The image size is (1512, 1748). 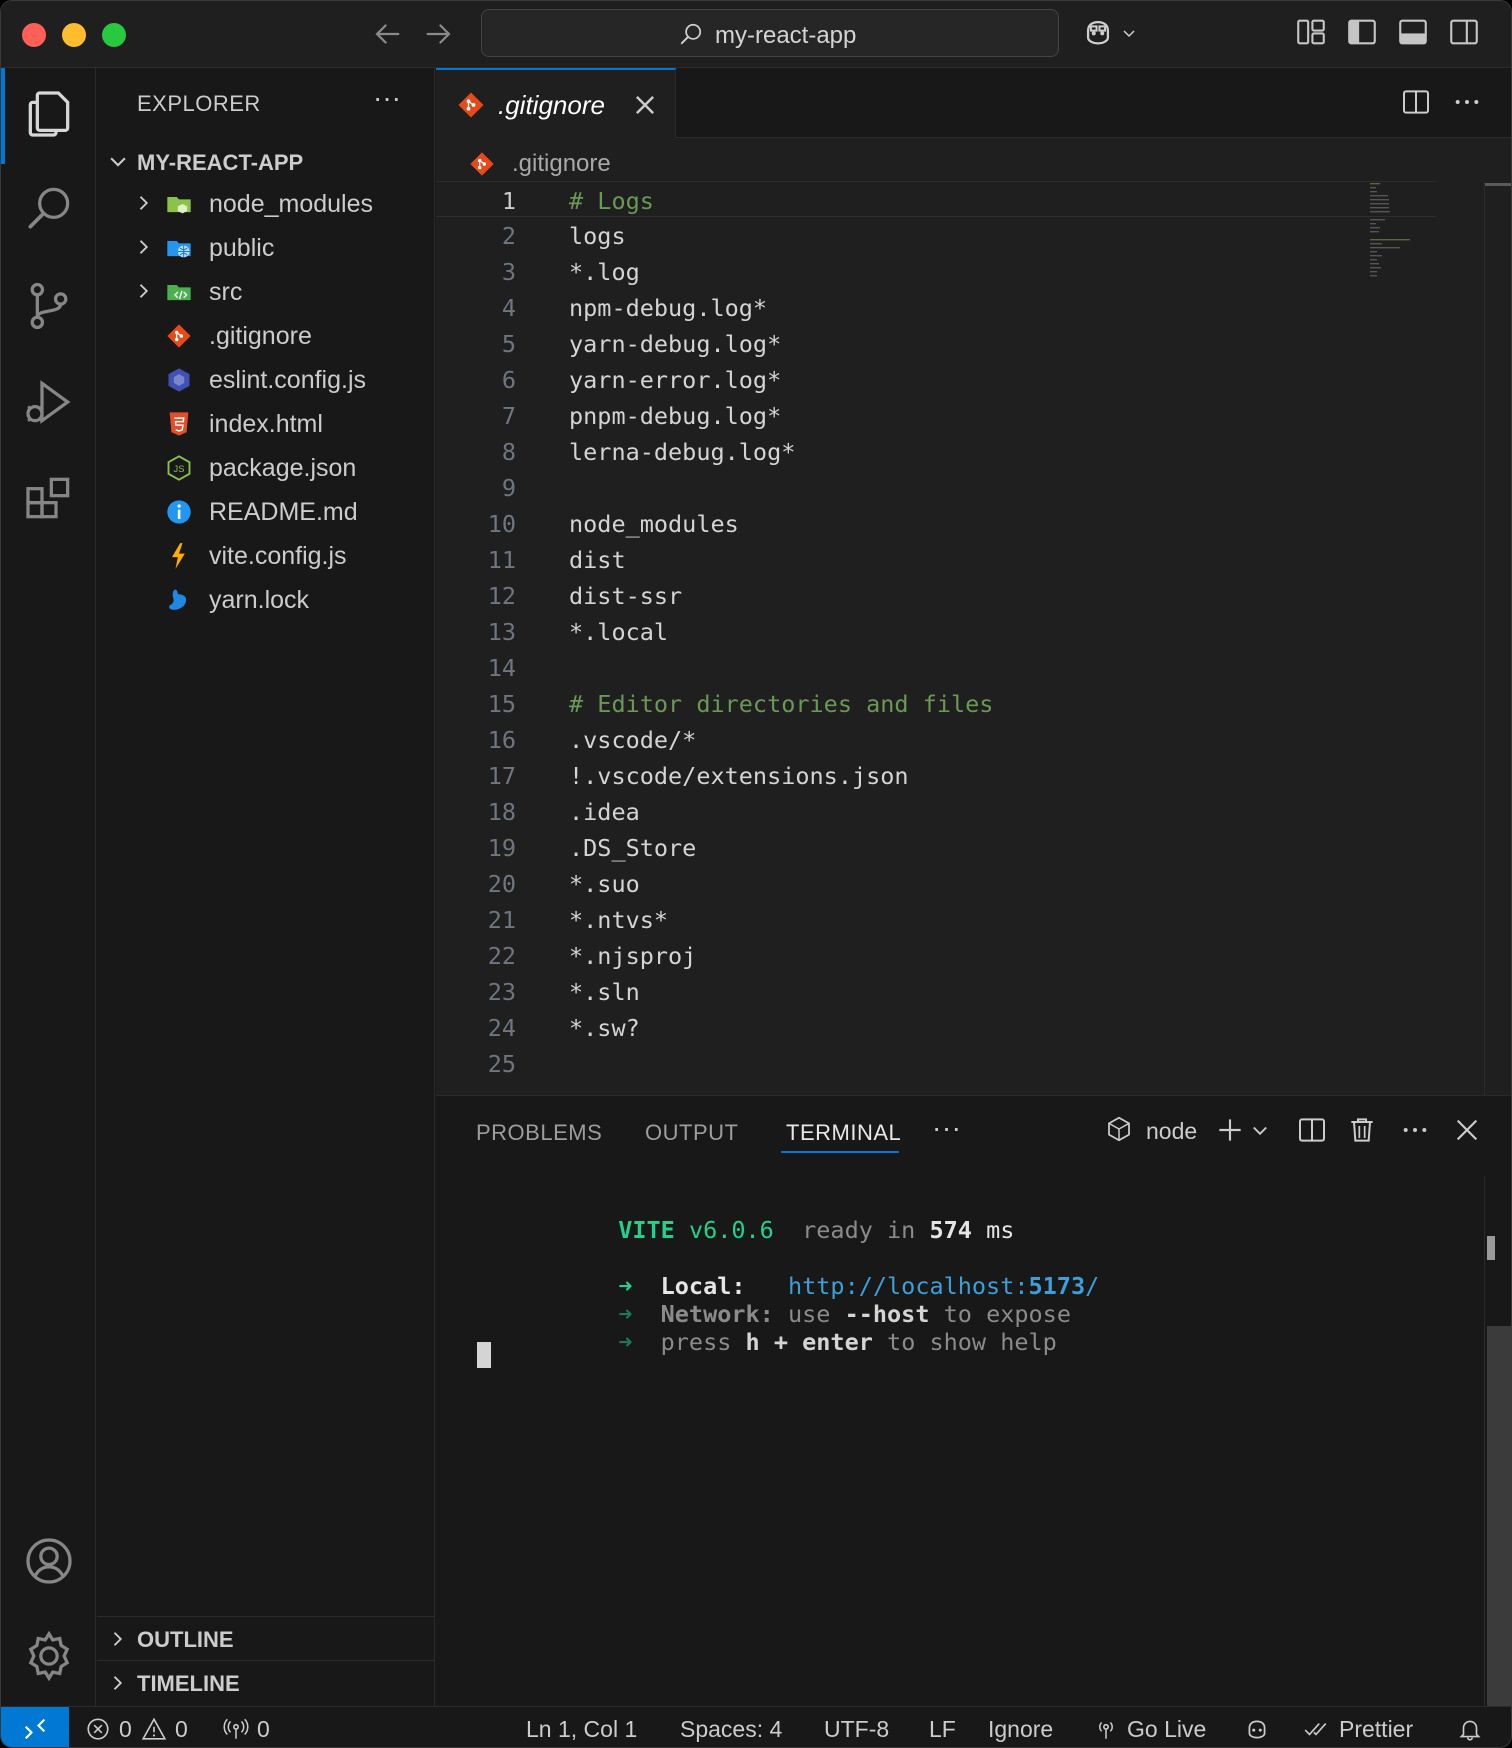 I want to click on code-line: 24 *.sw?, so click(x=936, y=1027).